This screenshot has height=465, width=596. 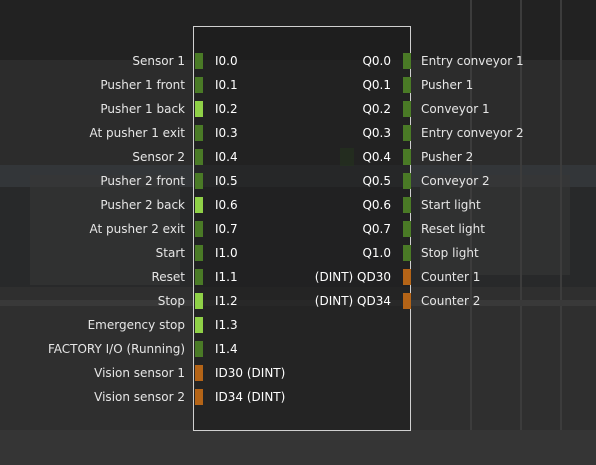 What do you see at coordinates (376, 157) in the screenshot?
I see `address-label: Q0.4` at bounding box center [376, 157].